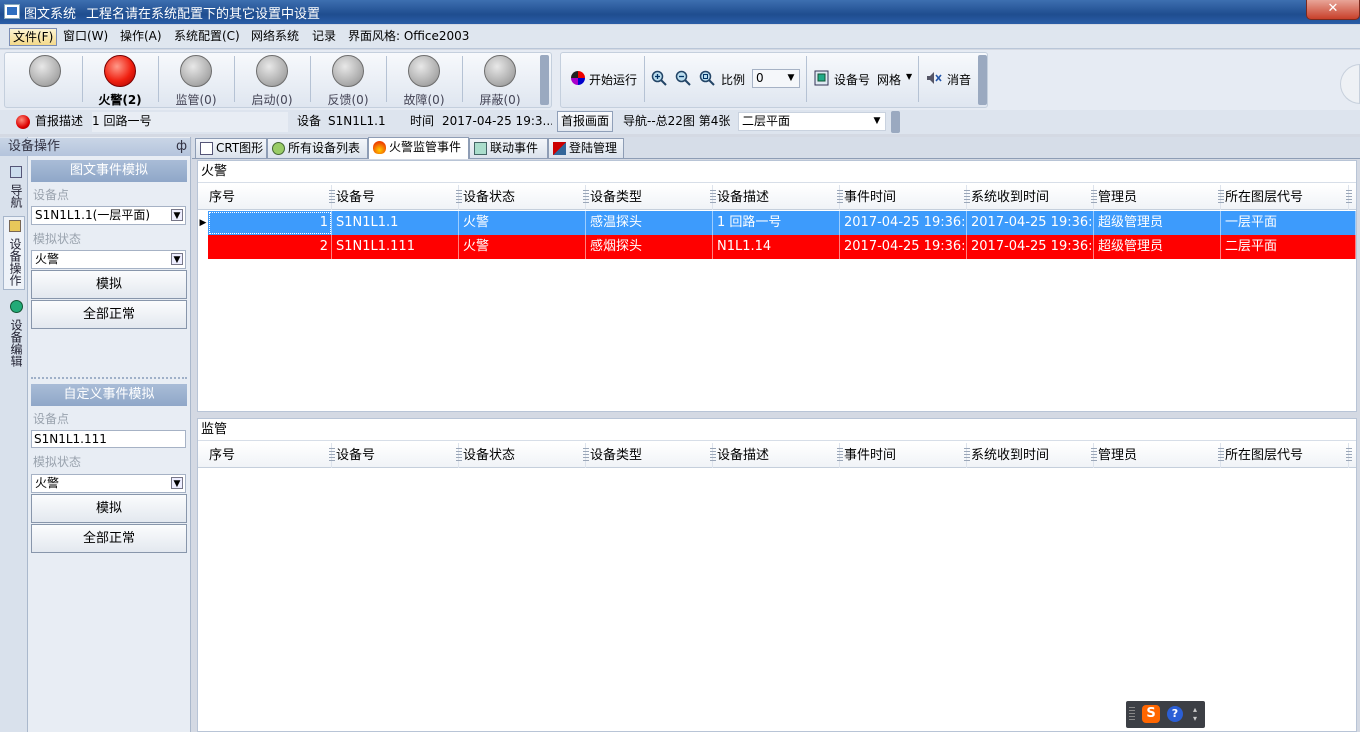 The height and width of the screenshot is (732, 1360). Describe the element at coordinates (1288, 223) in the screenshot. I see `cell-layer: 一层平面` at that location.